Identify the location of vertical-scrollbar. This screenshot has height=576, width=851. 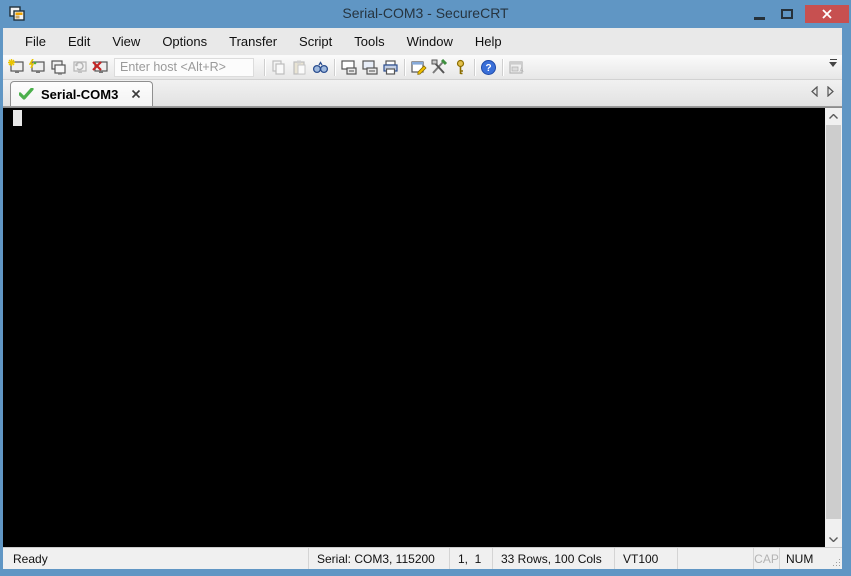
(833, 327).